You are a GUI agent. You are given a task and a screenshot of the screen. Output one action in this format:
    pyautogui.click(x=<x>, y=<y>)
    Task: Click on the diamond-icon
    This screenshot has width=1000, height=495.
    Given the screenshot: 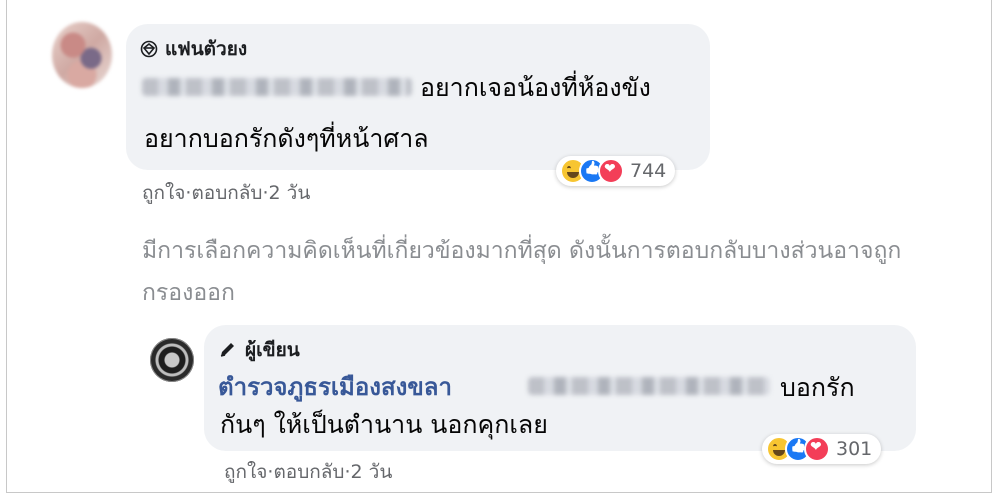 What is the action you would take?
    pyautogui.click(x=149, y=49)
    